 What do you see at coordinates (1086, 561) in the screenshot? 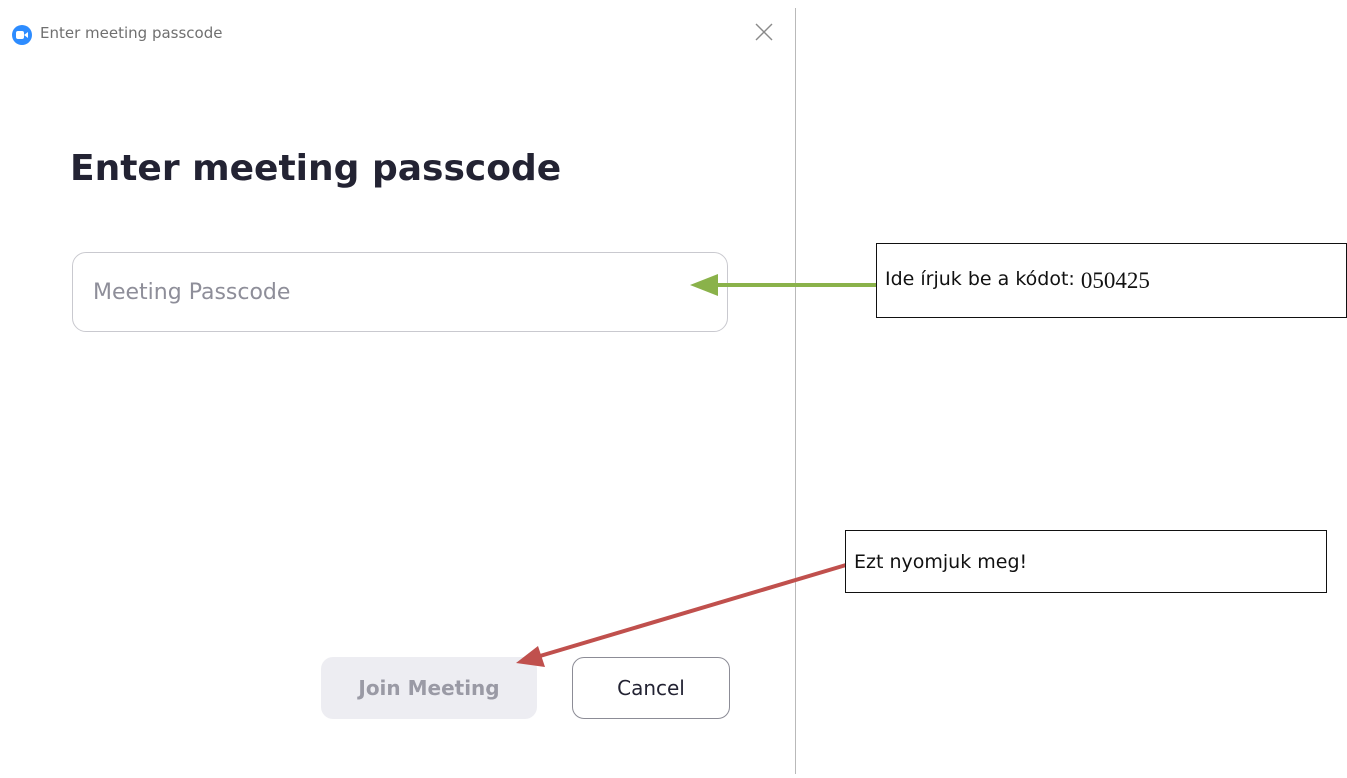
I see `join-callout: Ezt nyomjuk meg!` at bounding box center [1086, 561].